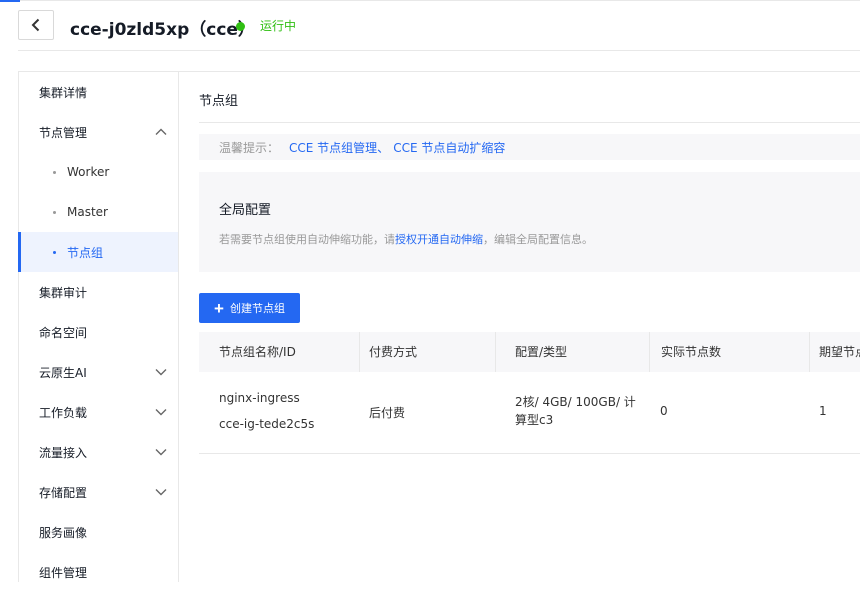  Describe the element at coordinates (98, 532) in the screenshot. I see `sidebar-item-service-profile: 服务画像` at that location.